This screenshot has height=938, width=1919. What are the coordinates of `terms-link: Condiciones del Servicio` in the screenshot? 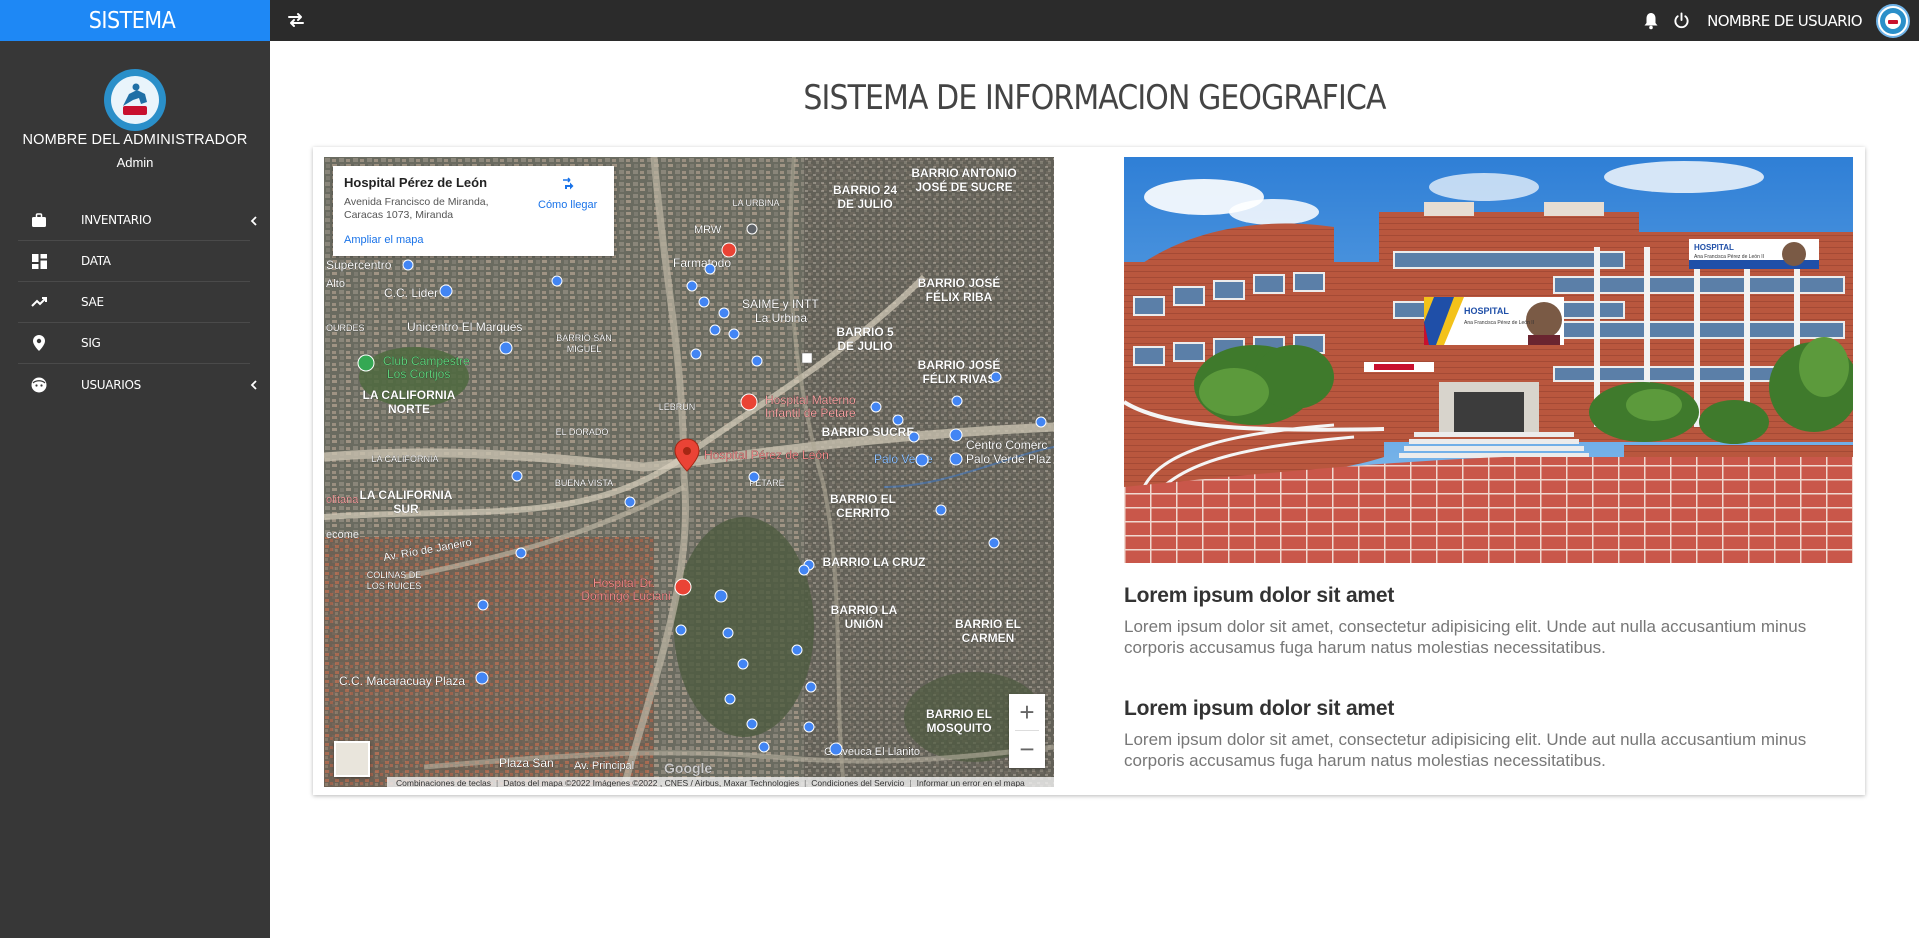 It's located at (857, 782).